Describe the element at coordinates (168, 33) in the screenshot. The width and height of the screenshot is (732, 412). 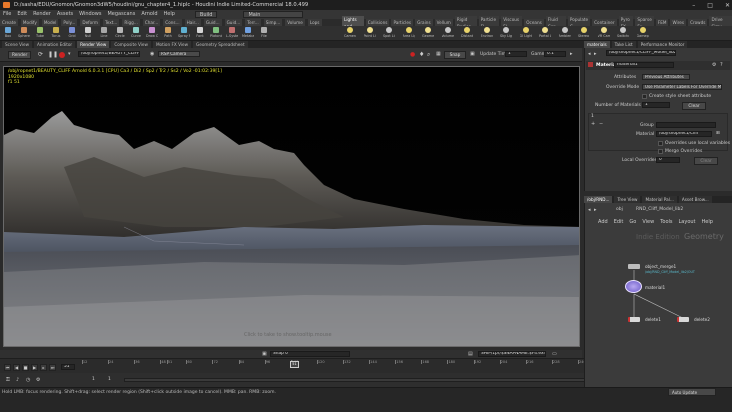
I see `shelf-tool-10: Path` at that location.